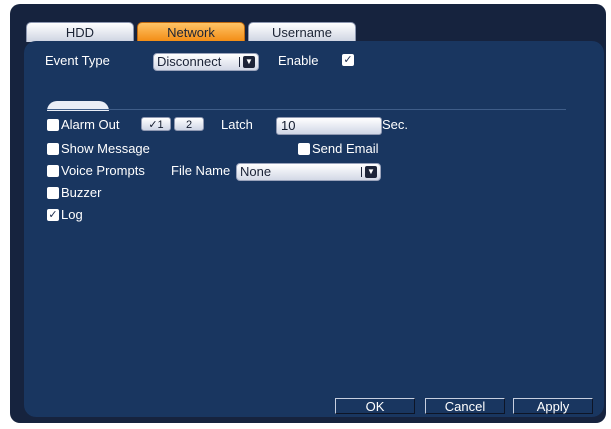 Image resolution: width=611 pixels, height=429 pixels. I want to click on file-name-label: File Name, so click(201, 170).